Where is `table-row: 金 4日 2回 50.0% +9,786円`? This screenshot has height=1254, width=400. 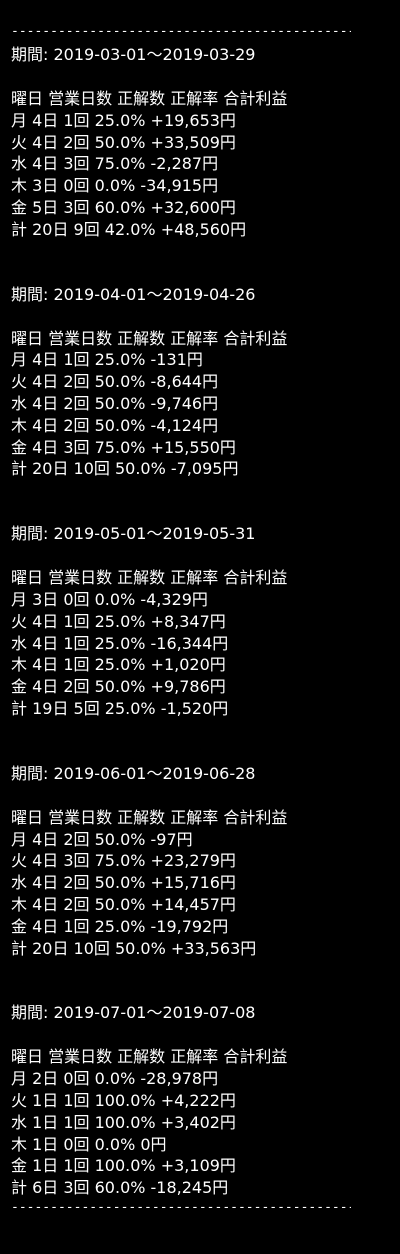
table-row: 金 4日 2回 50.0% +9,786円 is located at coordinates (118, 687).